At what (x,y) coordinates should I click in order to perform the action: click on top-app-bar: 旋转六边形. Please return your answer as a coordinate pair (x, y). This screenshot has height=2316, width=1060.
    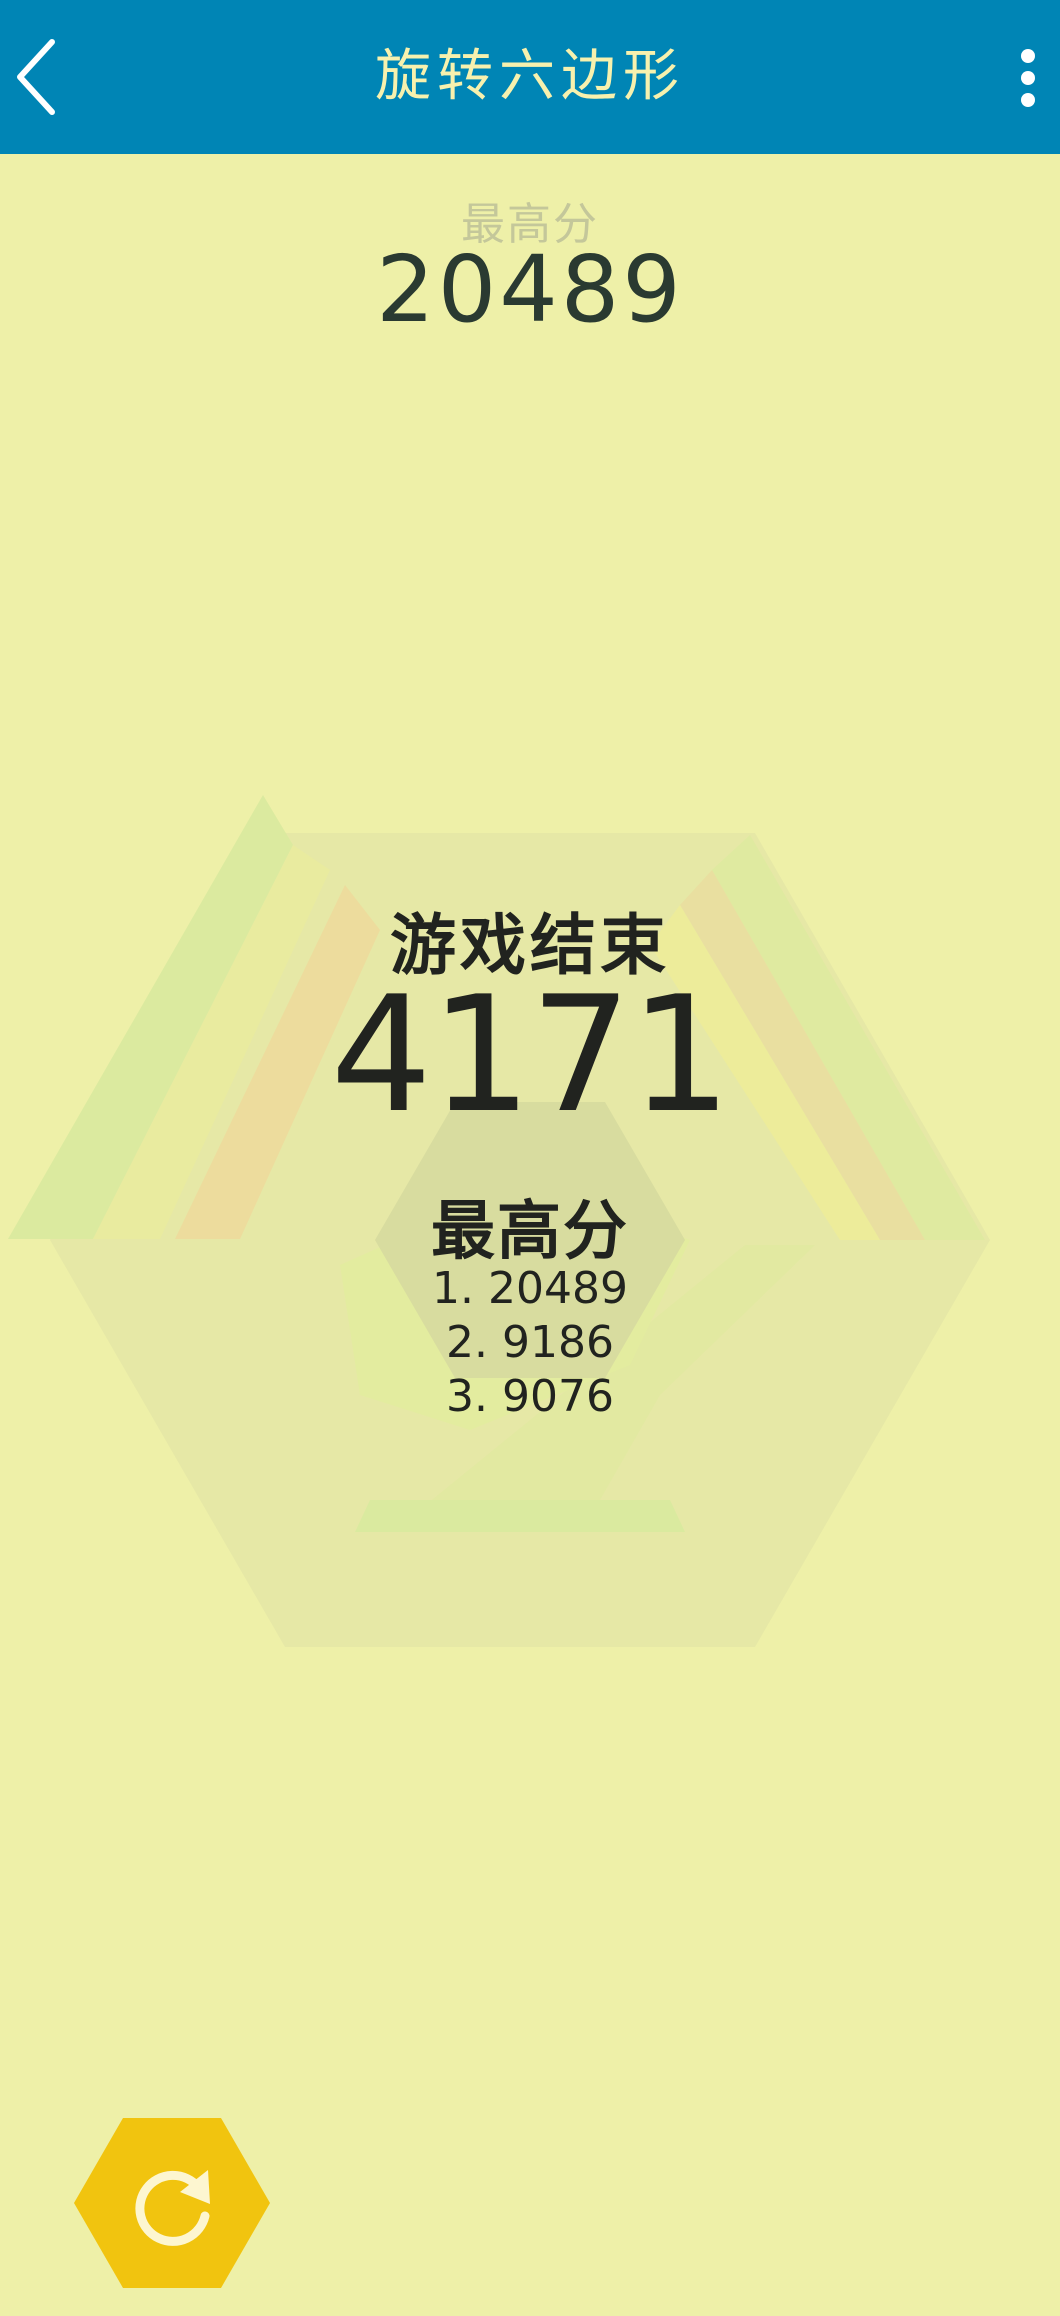
    Looking at the image, I should click on (530, 77).